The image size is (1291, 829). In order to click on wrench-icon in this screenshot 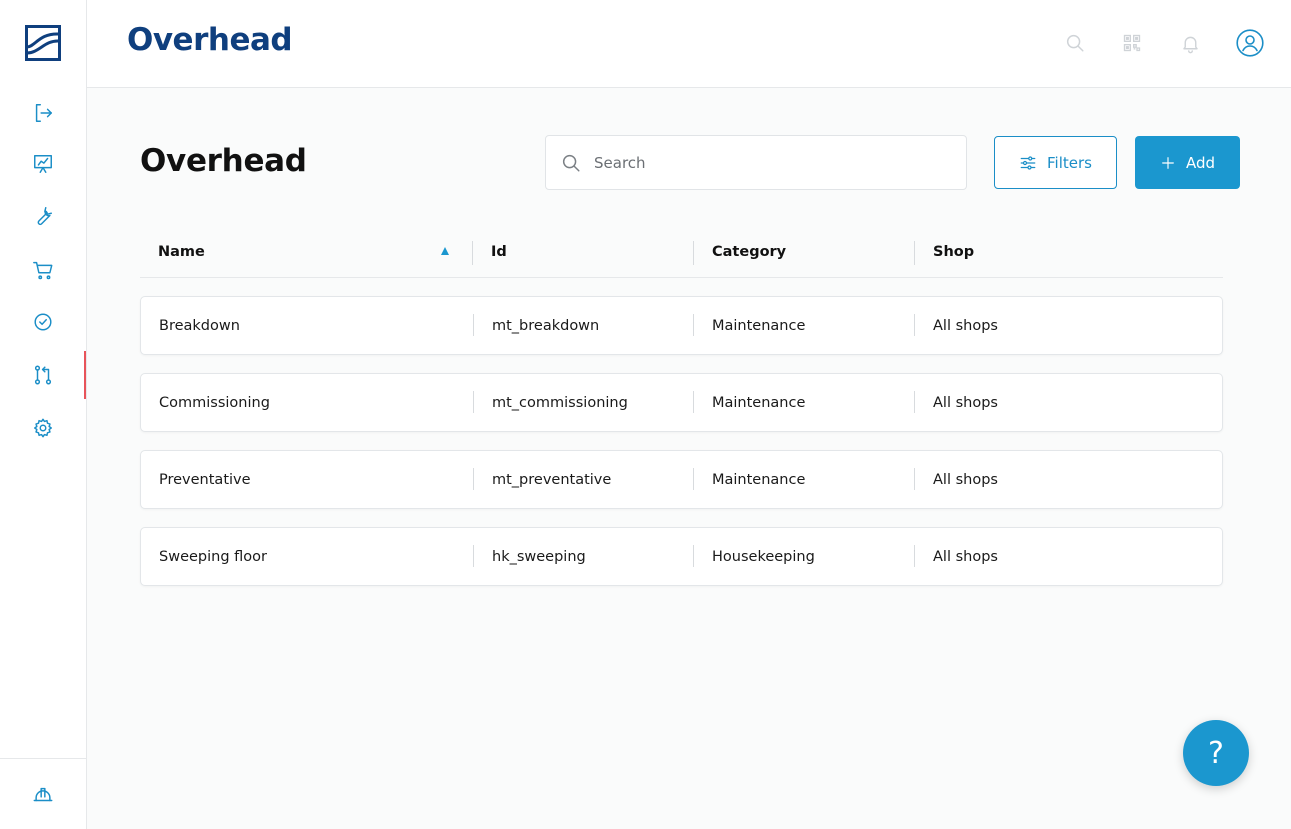, I will do `click(44, 216)`.